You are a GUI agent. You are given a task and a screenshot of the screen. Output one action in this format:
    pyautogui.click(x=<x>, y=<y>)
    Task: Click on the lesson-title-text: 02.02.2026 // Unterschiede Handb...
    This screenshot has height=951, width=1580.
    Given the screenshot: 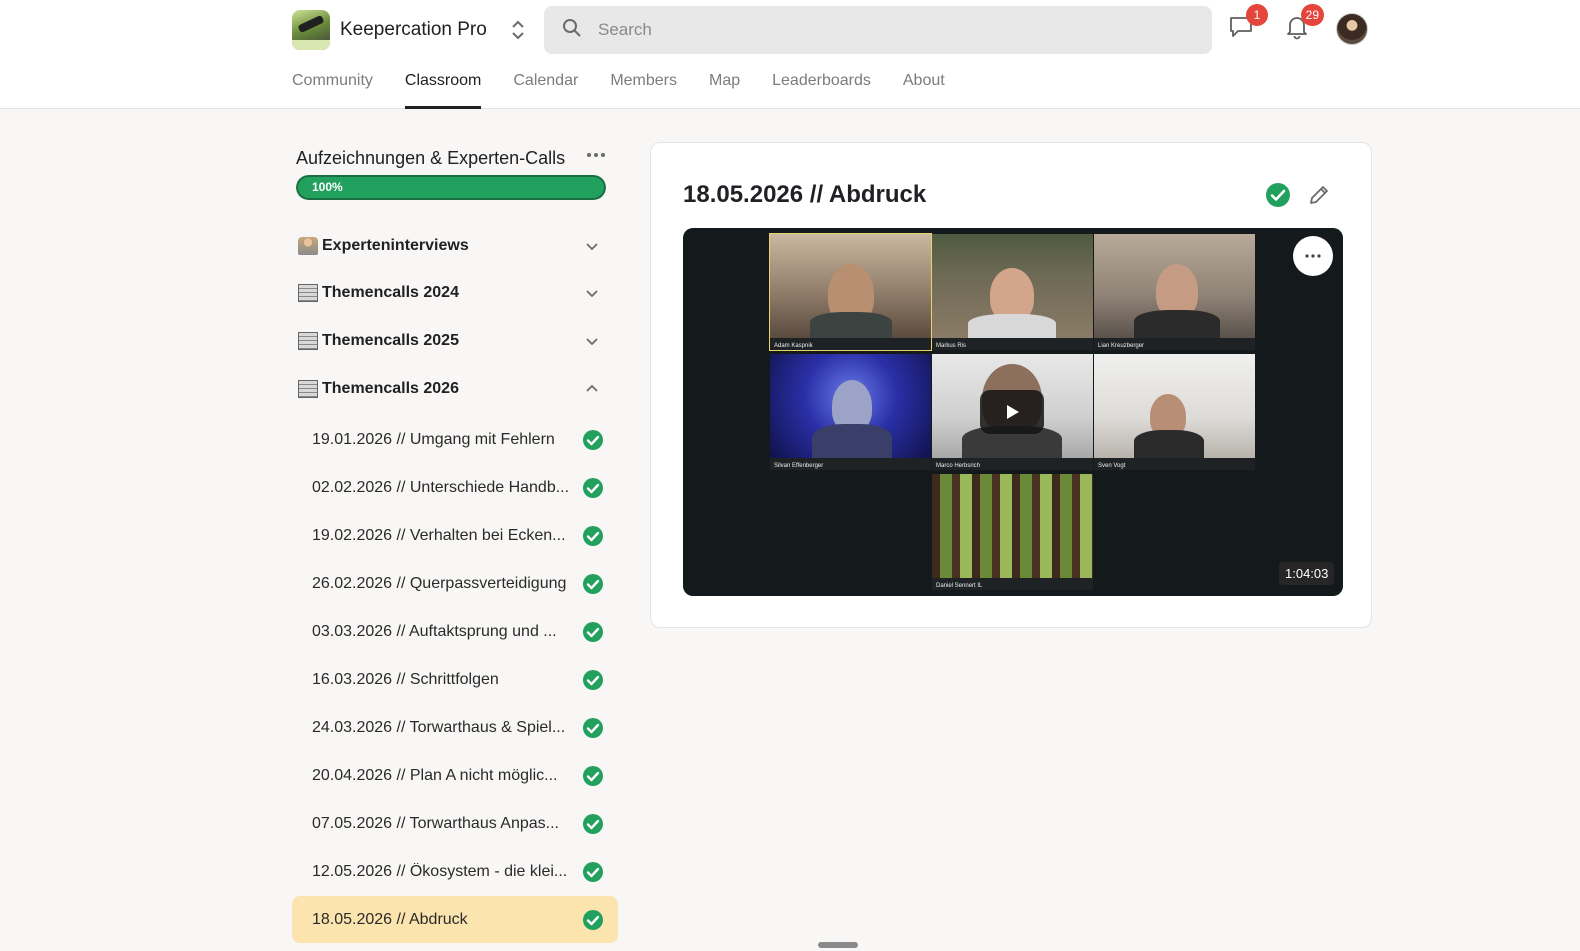 What is the action you would take?
    pyautogui.click(x=441, y=487)
    